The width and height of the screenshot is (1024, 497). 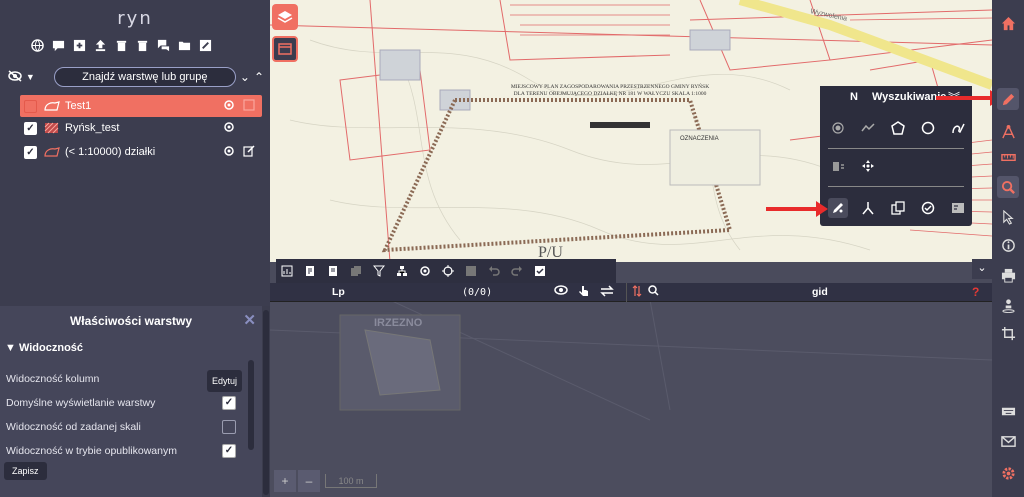 What do you see at coordinates (540, 271) in the screenshot?
I see `save-edits-icon` at bounding box center [540, 271].